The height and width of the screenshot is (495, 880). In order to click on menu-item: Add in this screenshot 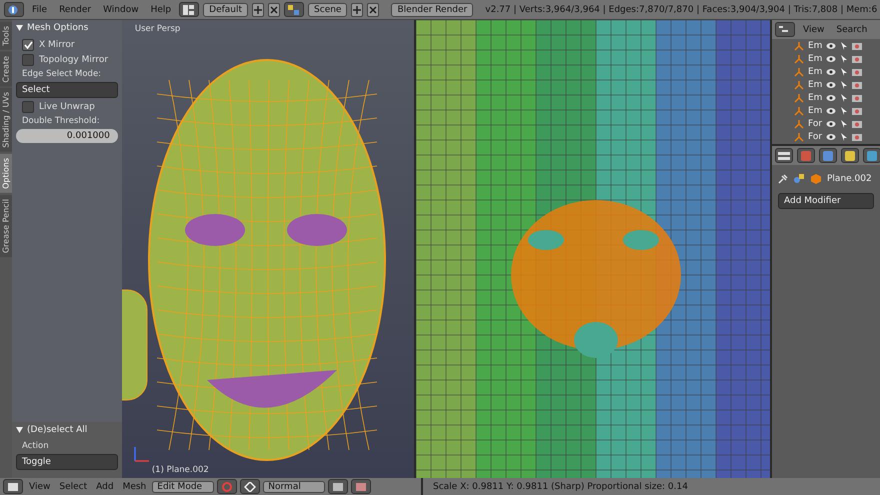, I will do `click(105, 487)`.